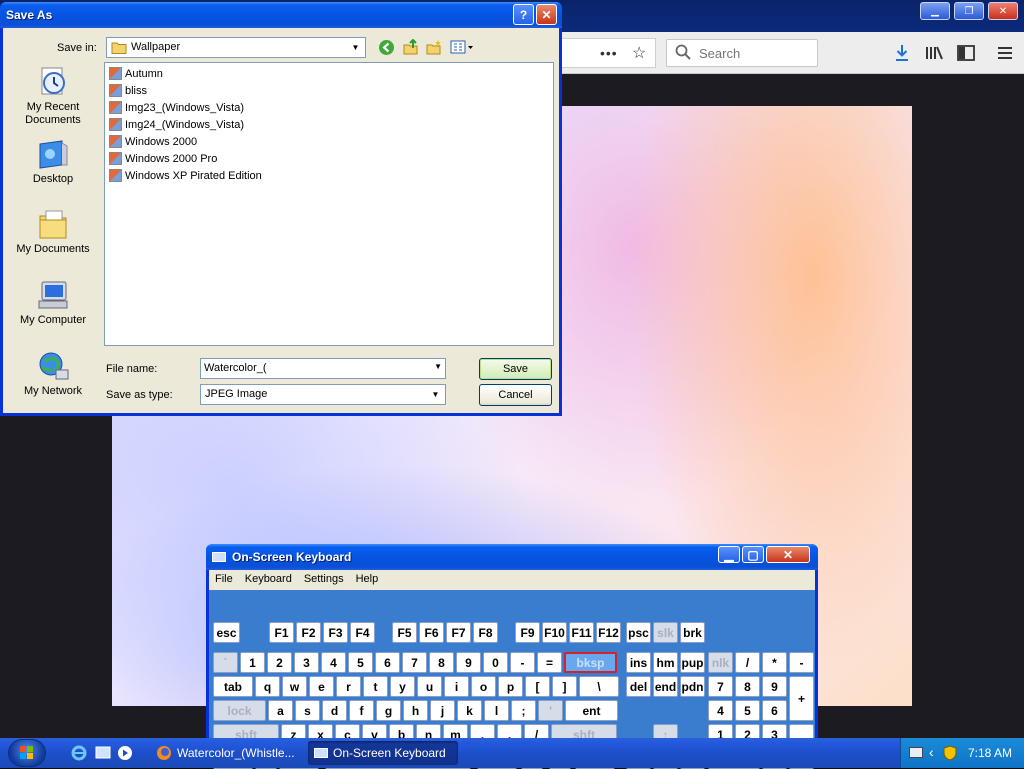 Image resolution: width=1024 pixels, height=769 pixels. Describe the element at coordinates (638, 686) in the screenshot. I see `key-del: del` at that location.